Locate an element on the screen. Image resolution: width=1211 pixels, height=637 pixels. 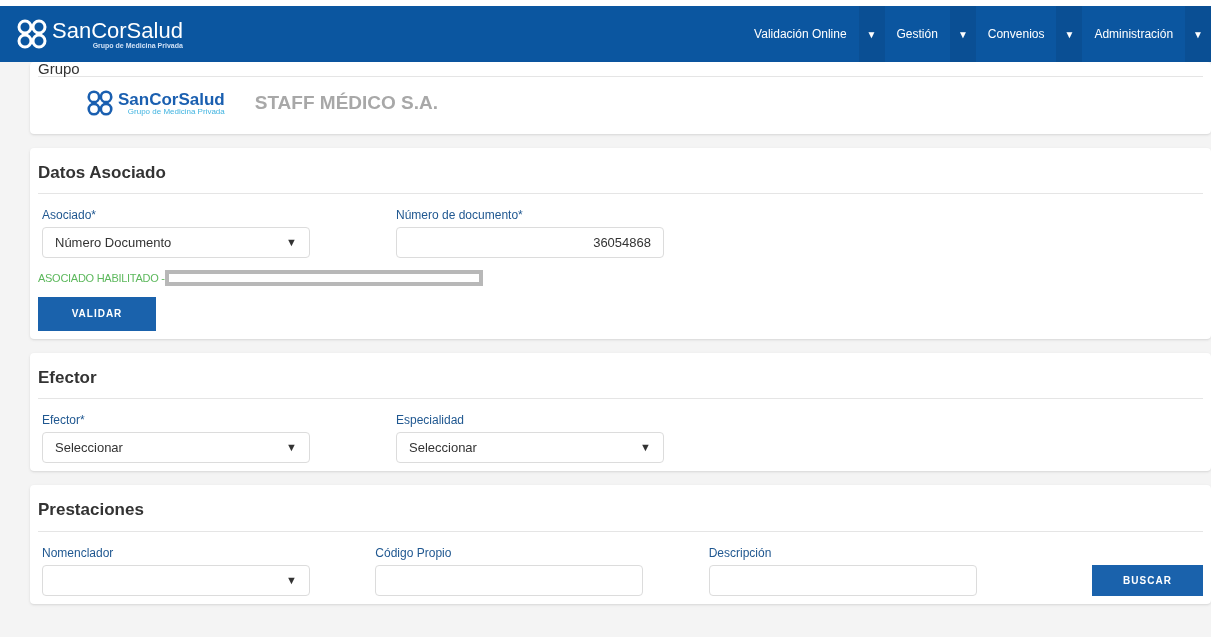
search-button: BUSCAR is located at coordinates (1147, 580).